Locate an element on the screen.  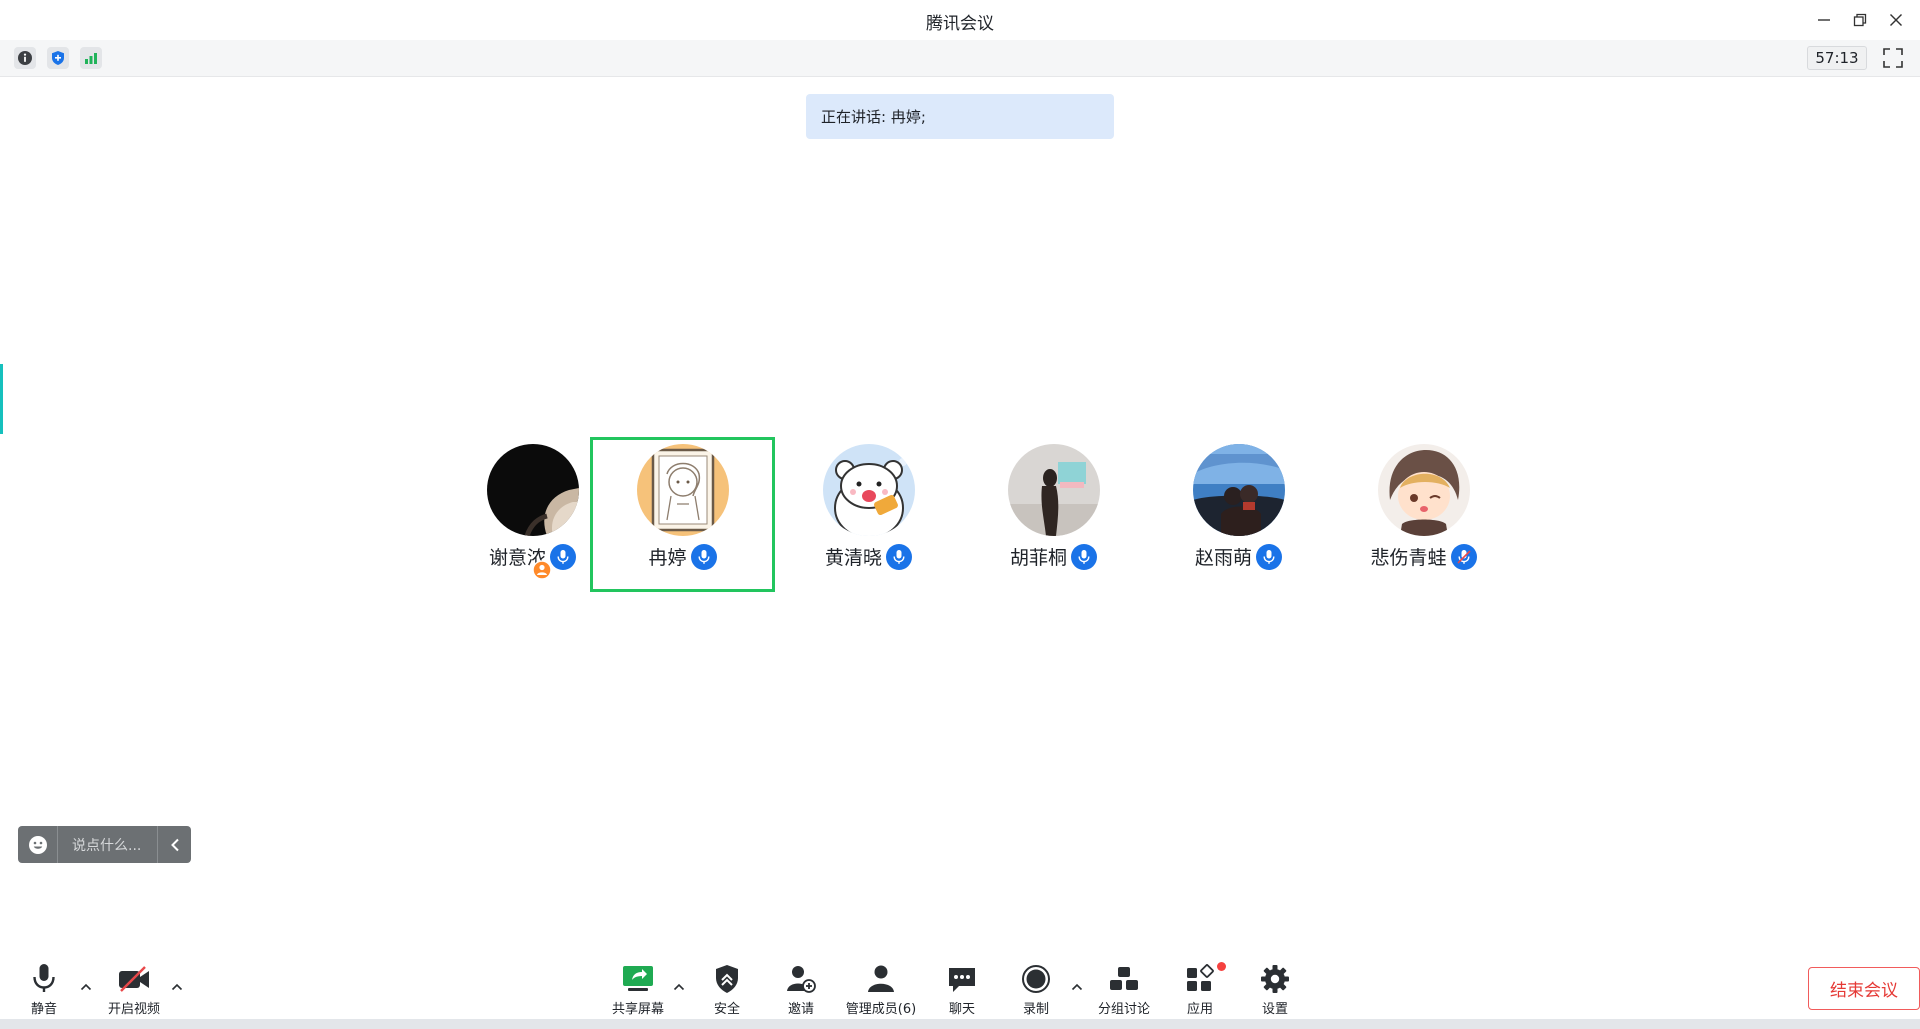
side-panel-handle is located at coordinates (1, 399).